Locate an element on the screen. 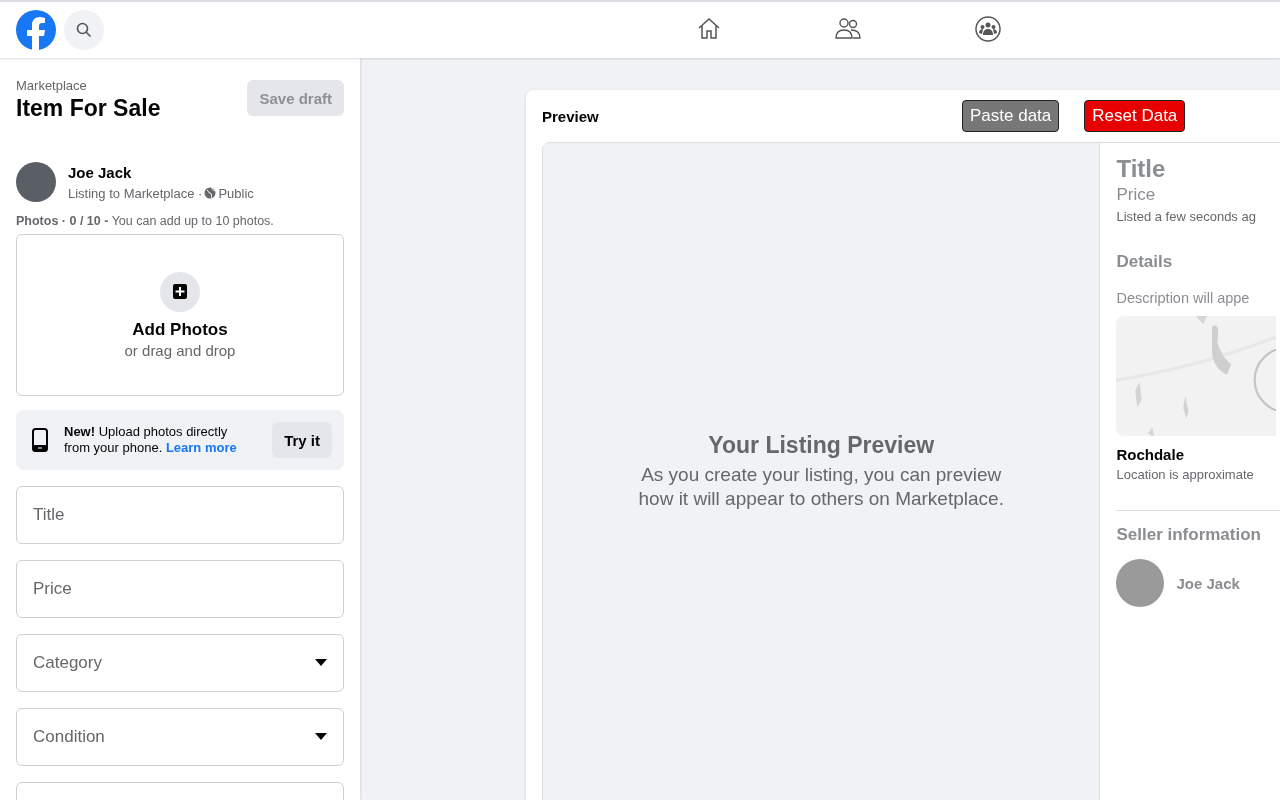 This screenshot has height=800, width=1280. add-photos-title: Add Photos is located at coordinates (180, 329).